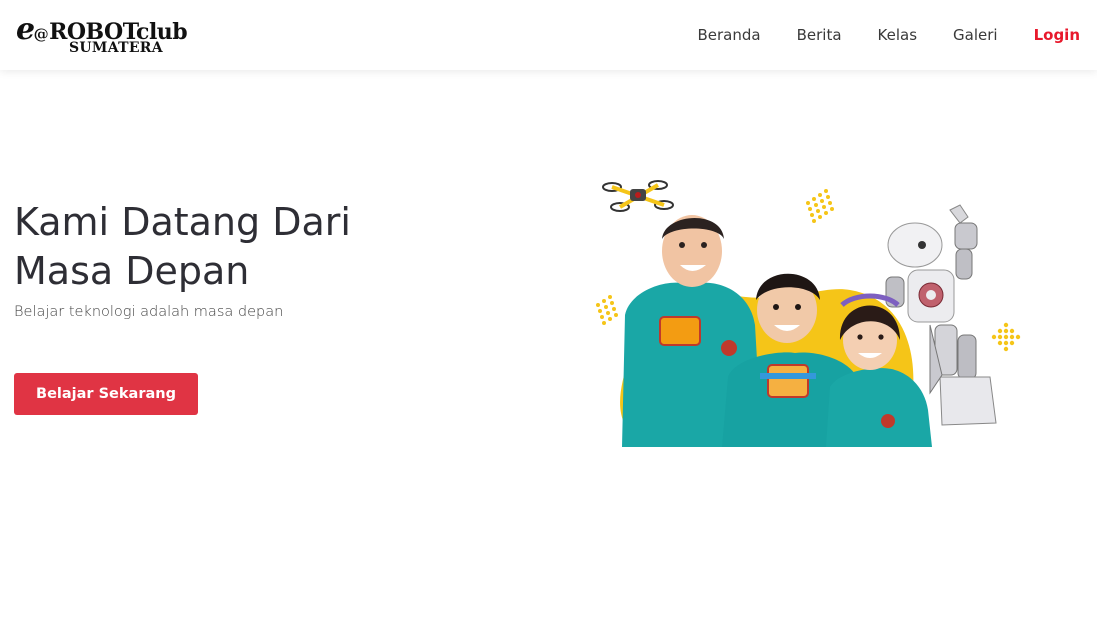 This screenshot has width=1097, height=618. Describe the element at coordinates (728, 35) in the screenshot. I see `nav-beranda: Beranda` at that location.